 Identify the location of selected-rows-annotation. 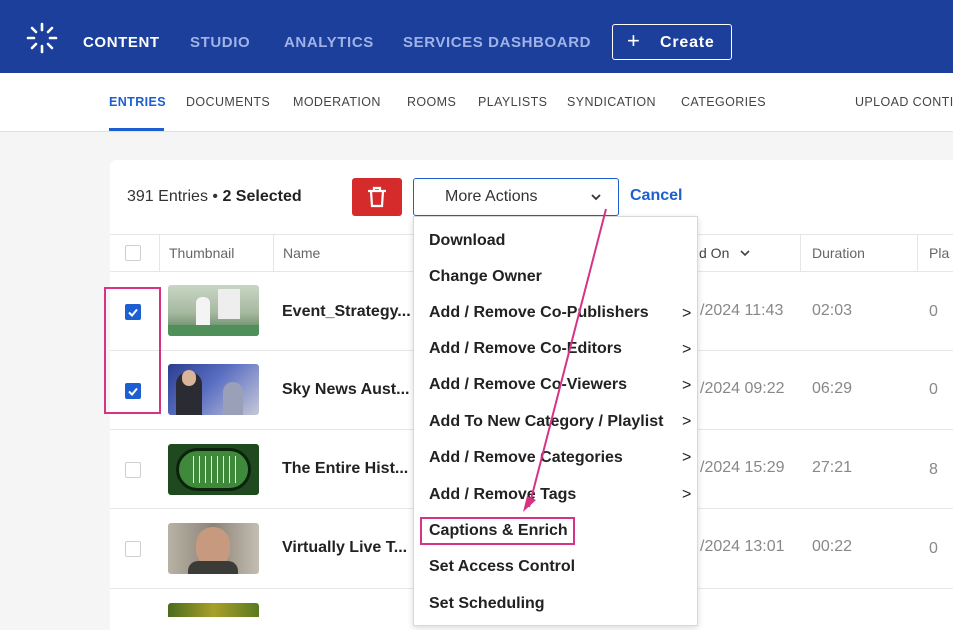
(132, 350).